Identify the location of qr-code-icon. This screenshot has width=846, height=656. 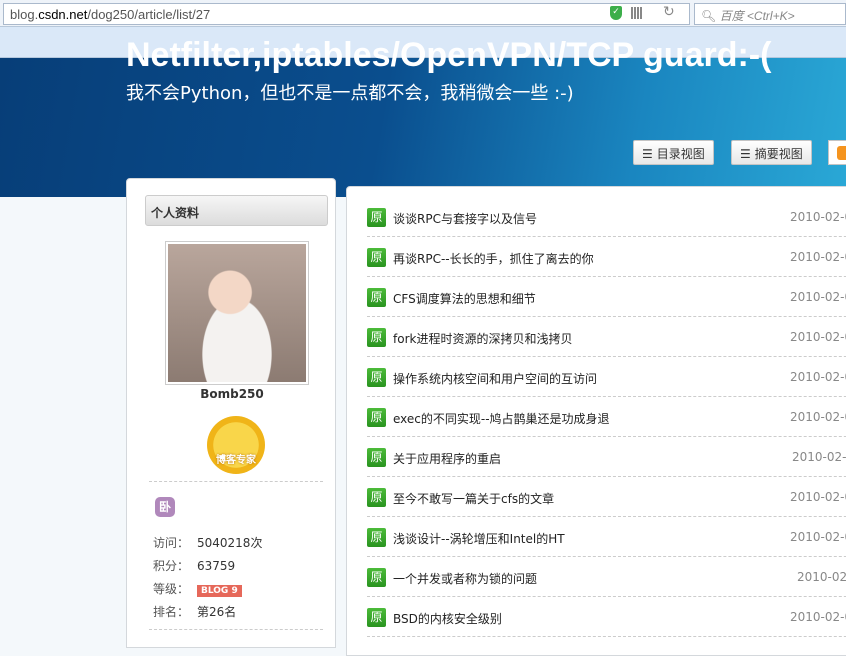
(637, 13).